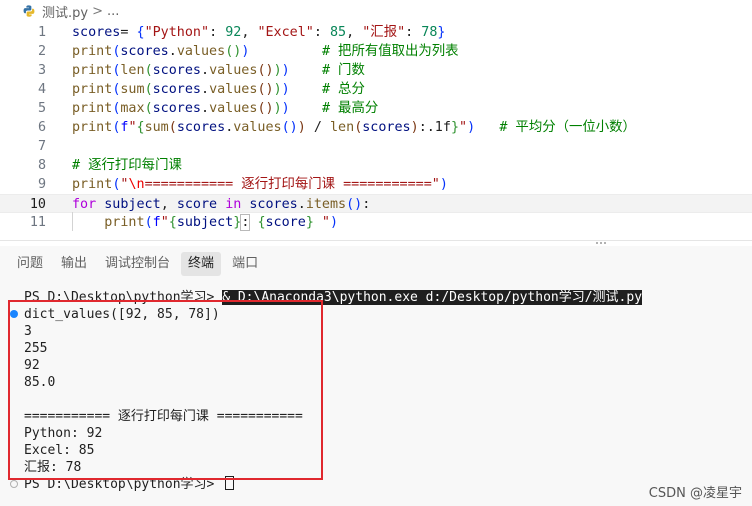 Image resolution: width=752 pixels, height=506 pixels. I want to click on tab-ports: 端口, so click(245, 264).